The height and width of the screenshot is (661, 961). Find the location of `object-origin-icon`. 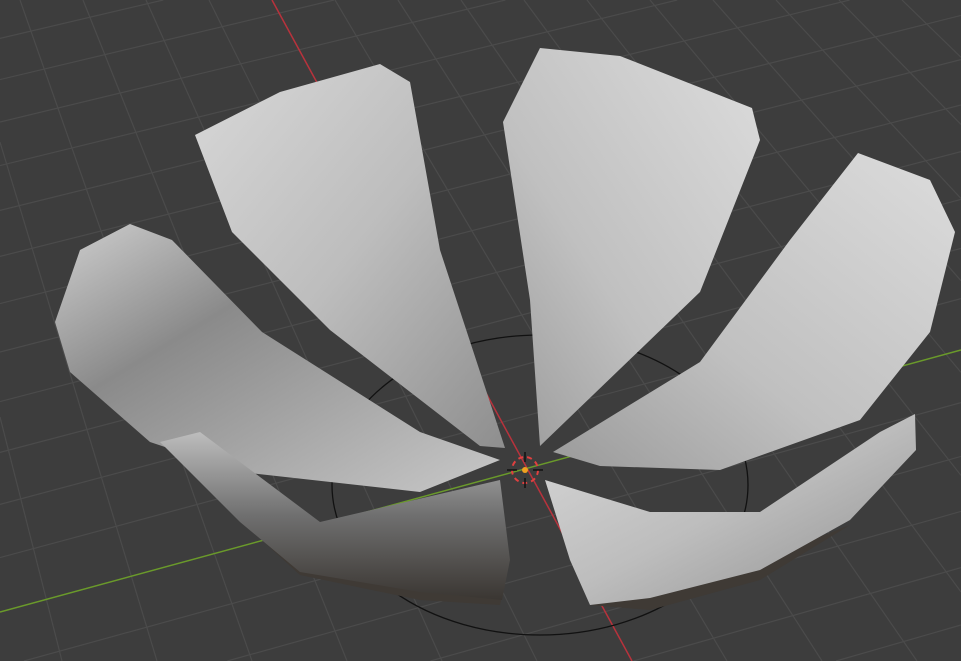

object-origin-icon is located at coordinates (525, 470).